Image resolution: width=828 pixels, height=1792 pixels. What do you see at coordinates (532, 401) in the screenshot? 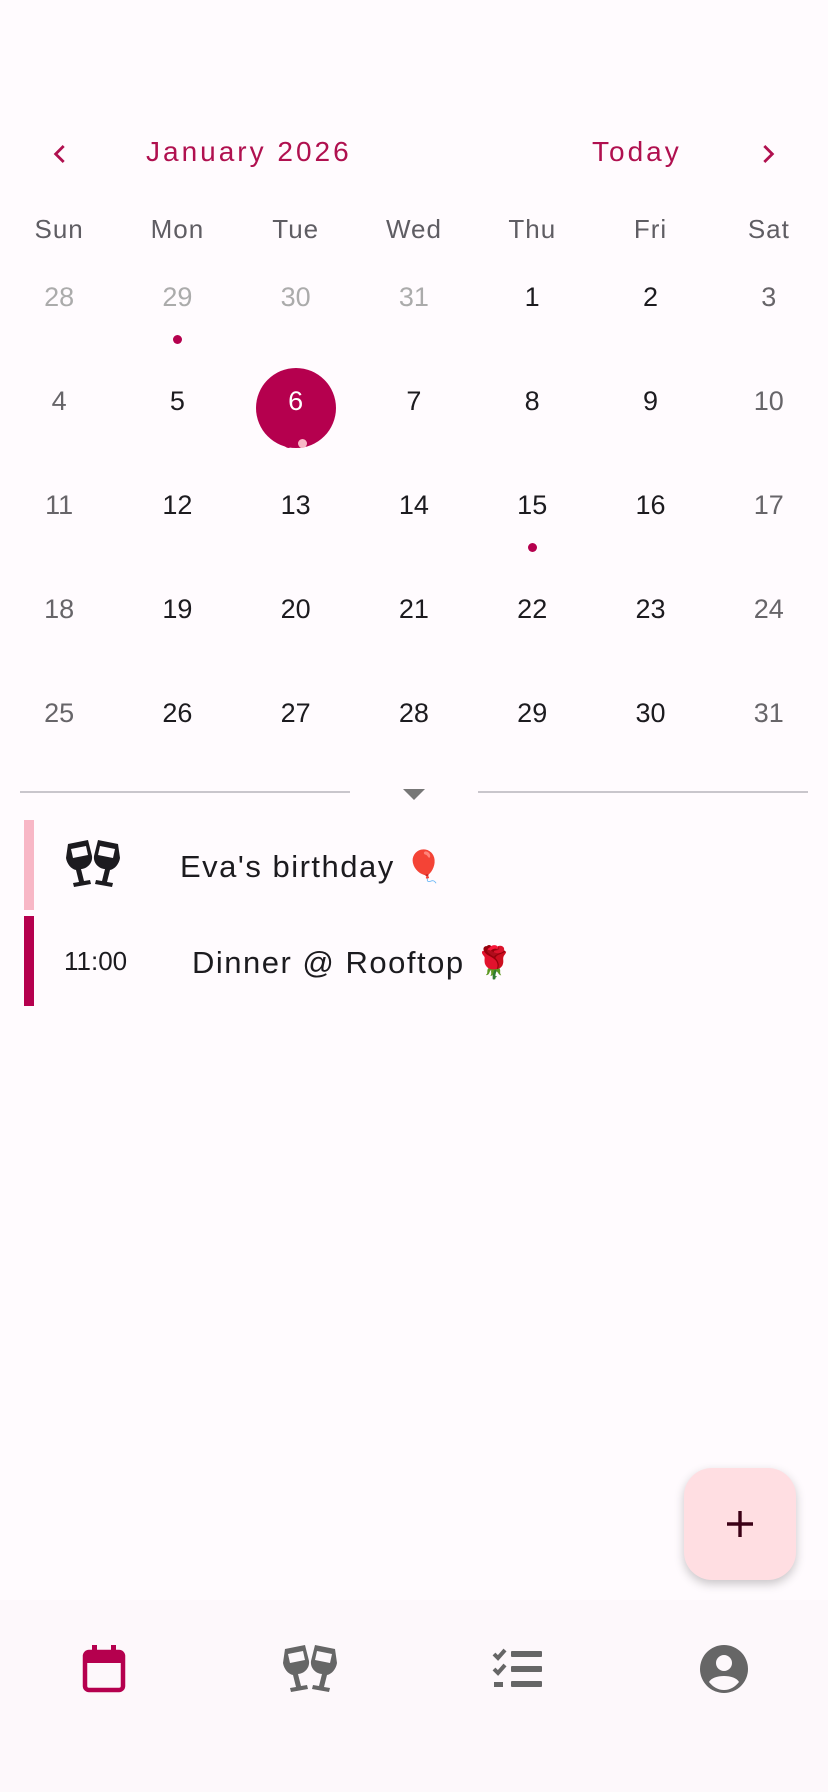
I see `day-number: 8` at bounding box center [532, 401].